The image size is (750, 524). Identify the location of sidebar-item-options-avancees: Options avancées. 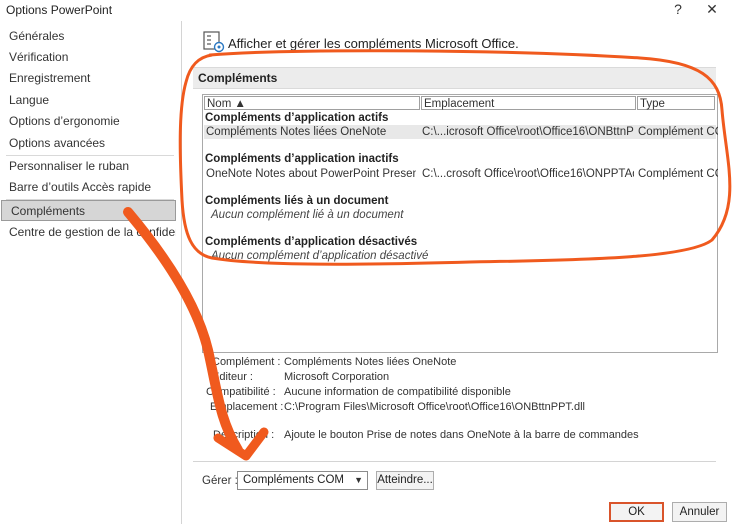
(88, 143).